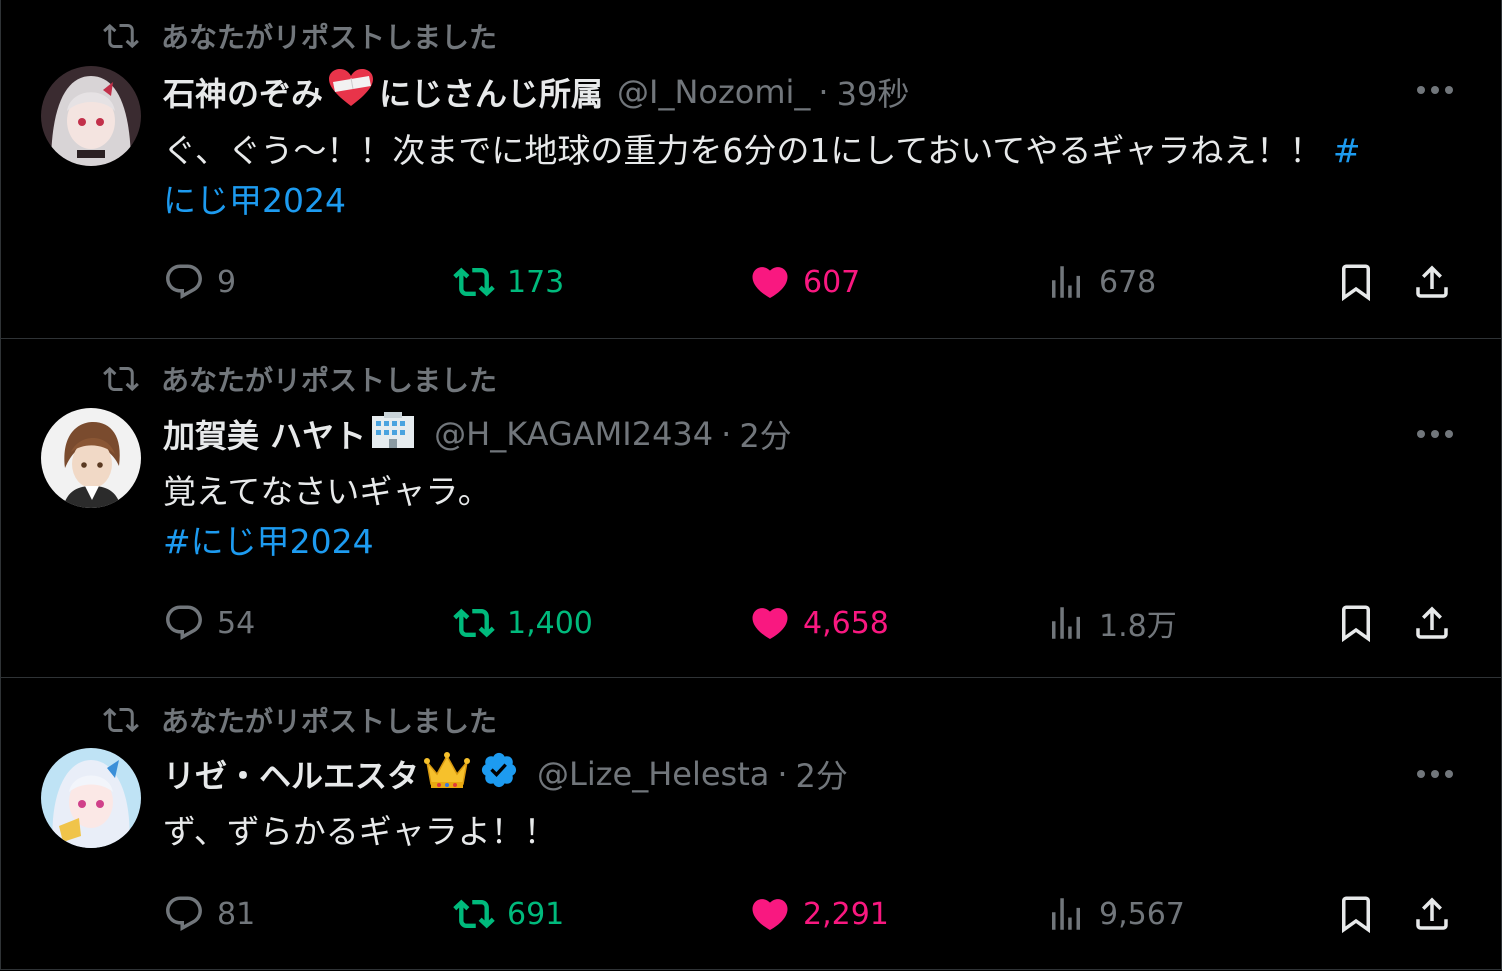 The width and height of the screenshot is (1502, 971). I want to click on like-button: 2,291, so click(819, 914).